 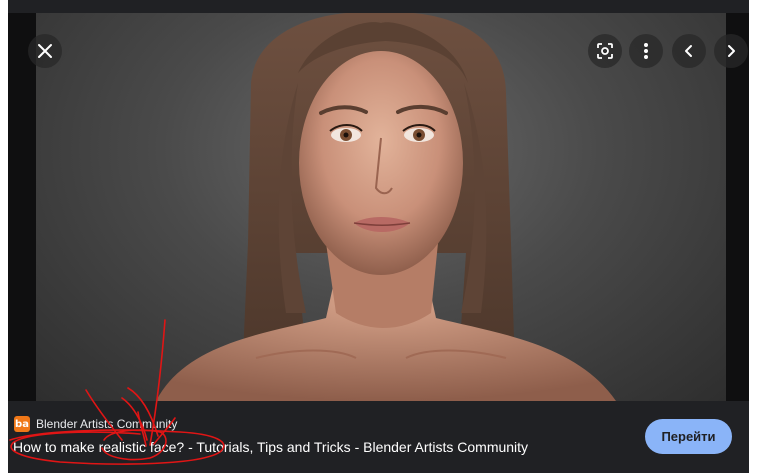 I want to click on source-info: ba Blender Artists Community, so click(x=95, y=424).